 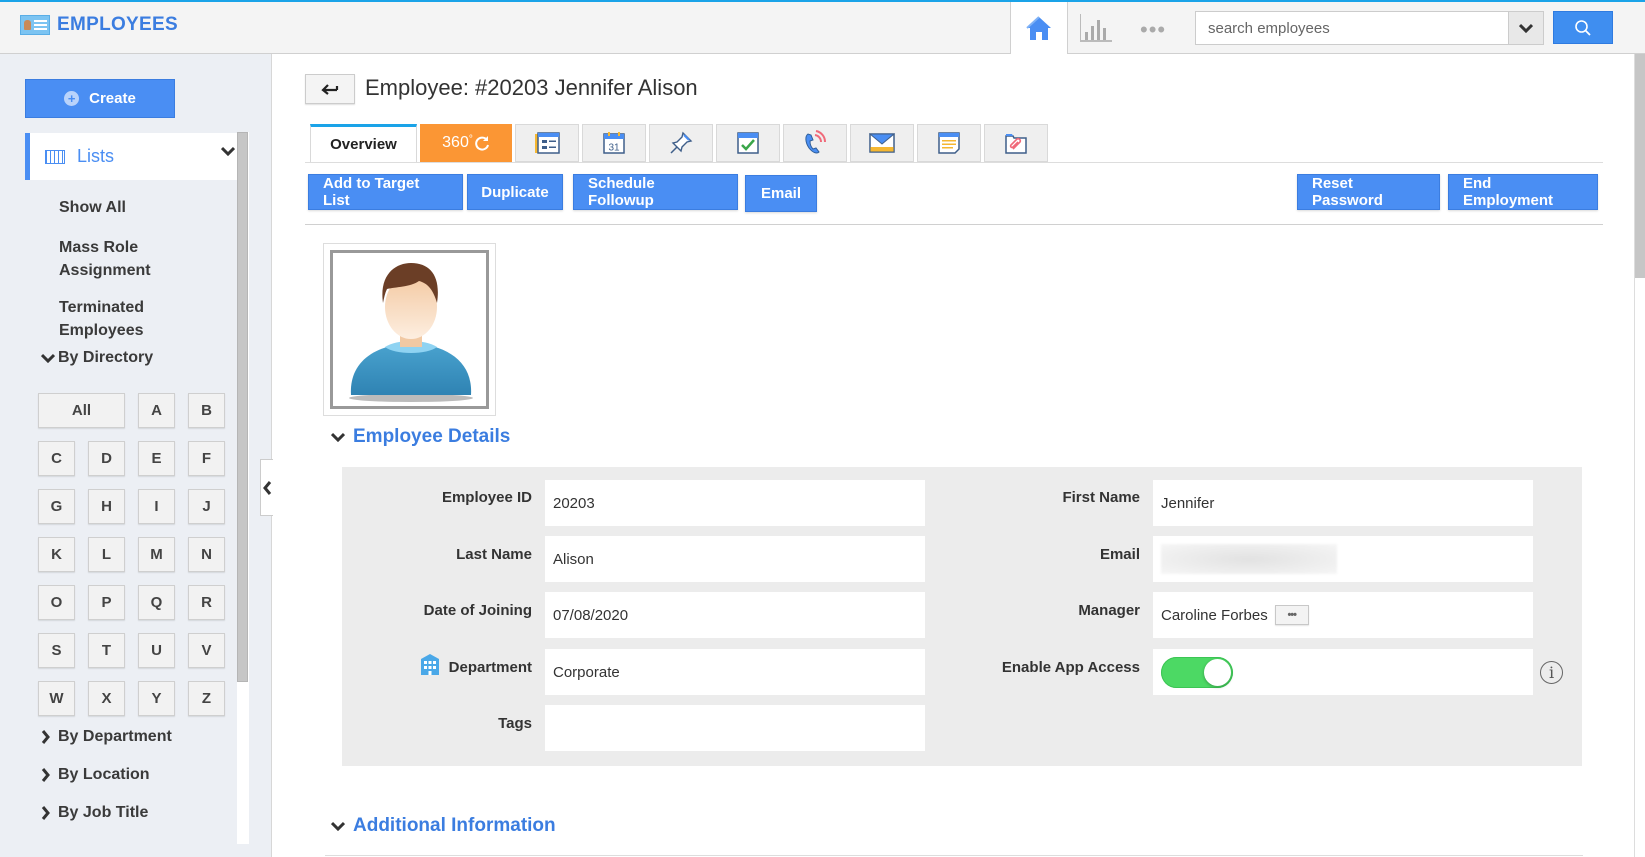 I want to click on search-button, so click(x=1583, y=27).